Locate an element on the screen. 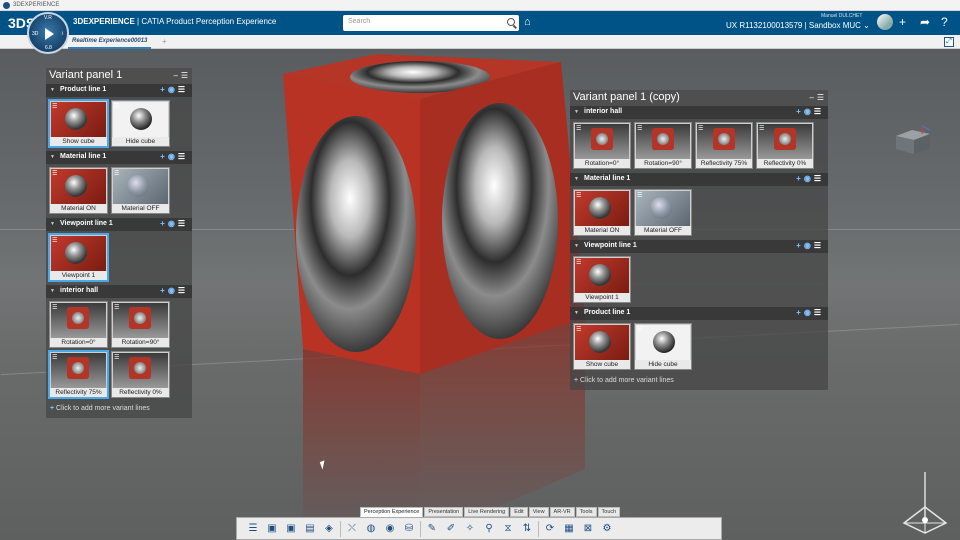  variant-line-header: ▼ interior hall +◉☰ is located at coordinates (699, 112).